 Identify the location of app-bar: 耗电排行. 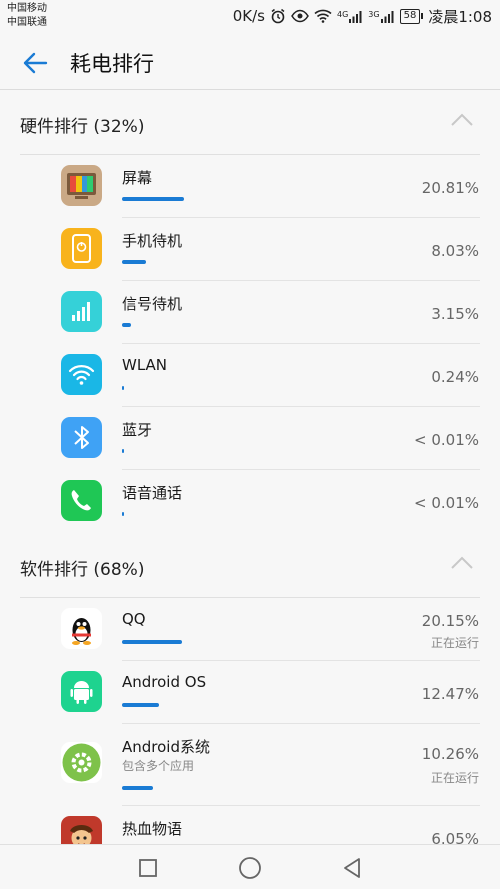
(250, 62).